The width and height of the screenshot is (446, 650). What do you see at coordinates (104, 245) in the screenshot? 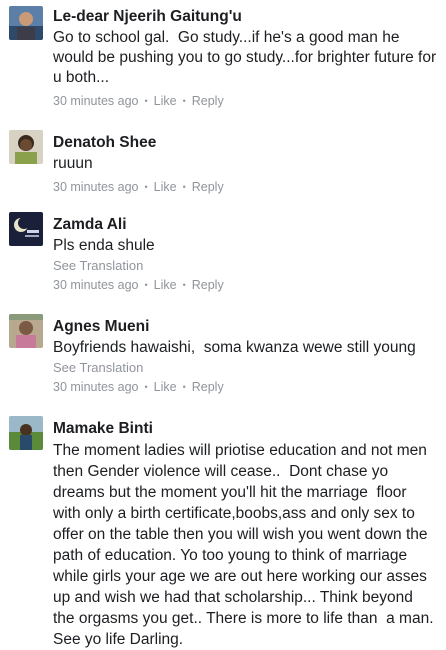
I see `comment-text: Pls enda shule` at bounding box center [104, 245].